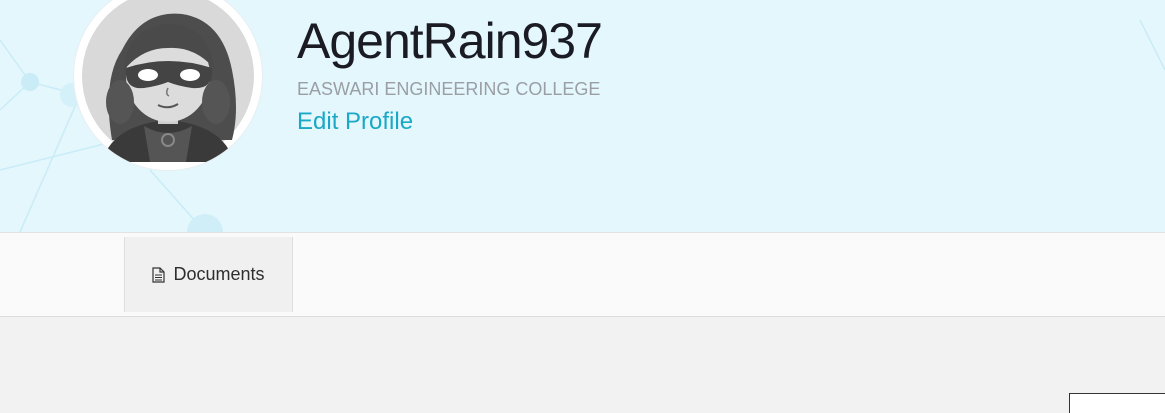 The image size is (1165, 413). What do you see at coordinates (450, 41) in the screenshot?
I see `page-title: AgentRain937` at bounding box center [450, 41].